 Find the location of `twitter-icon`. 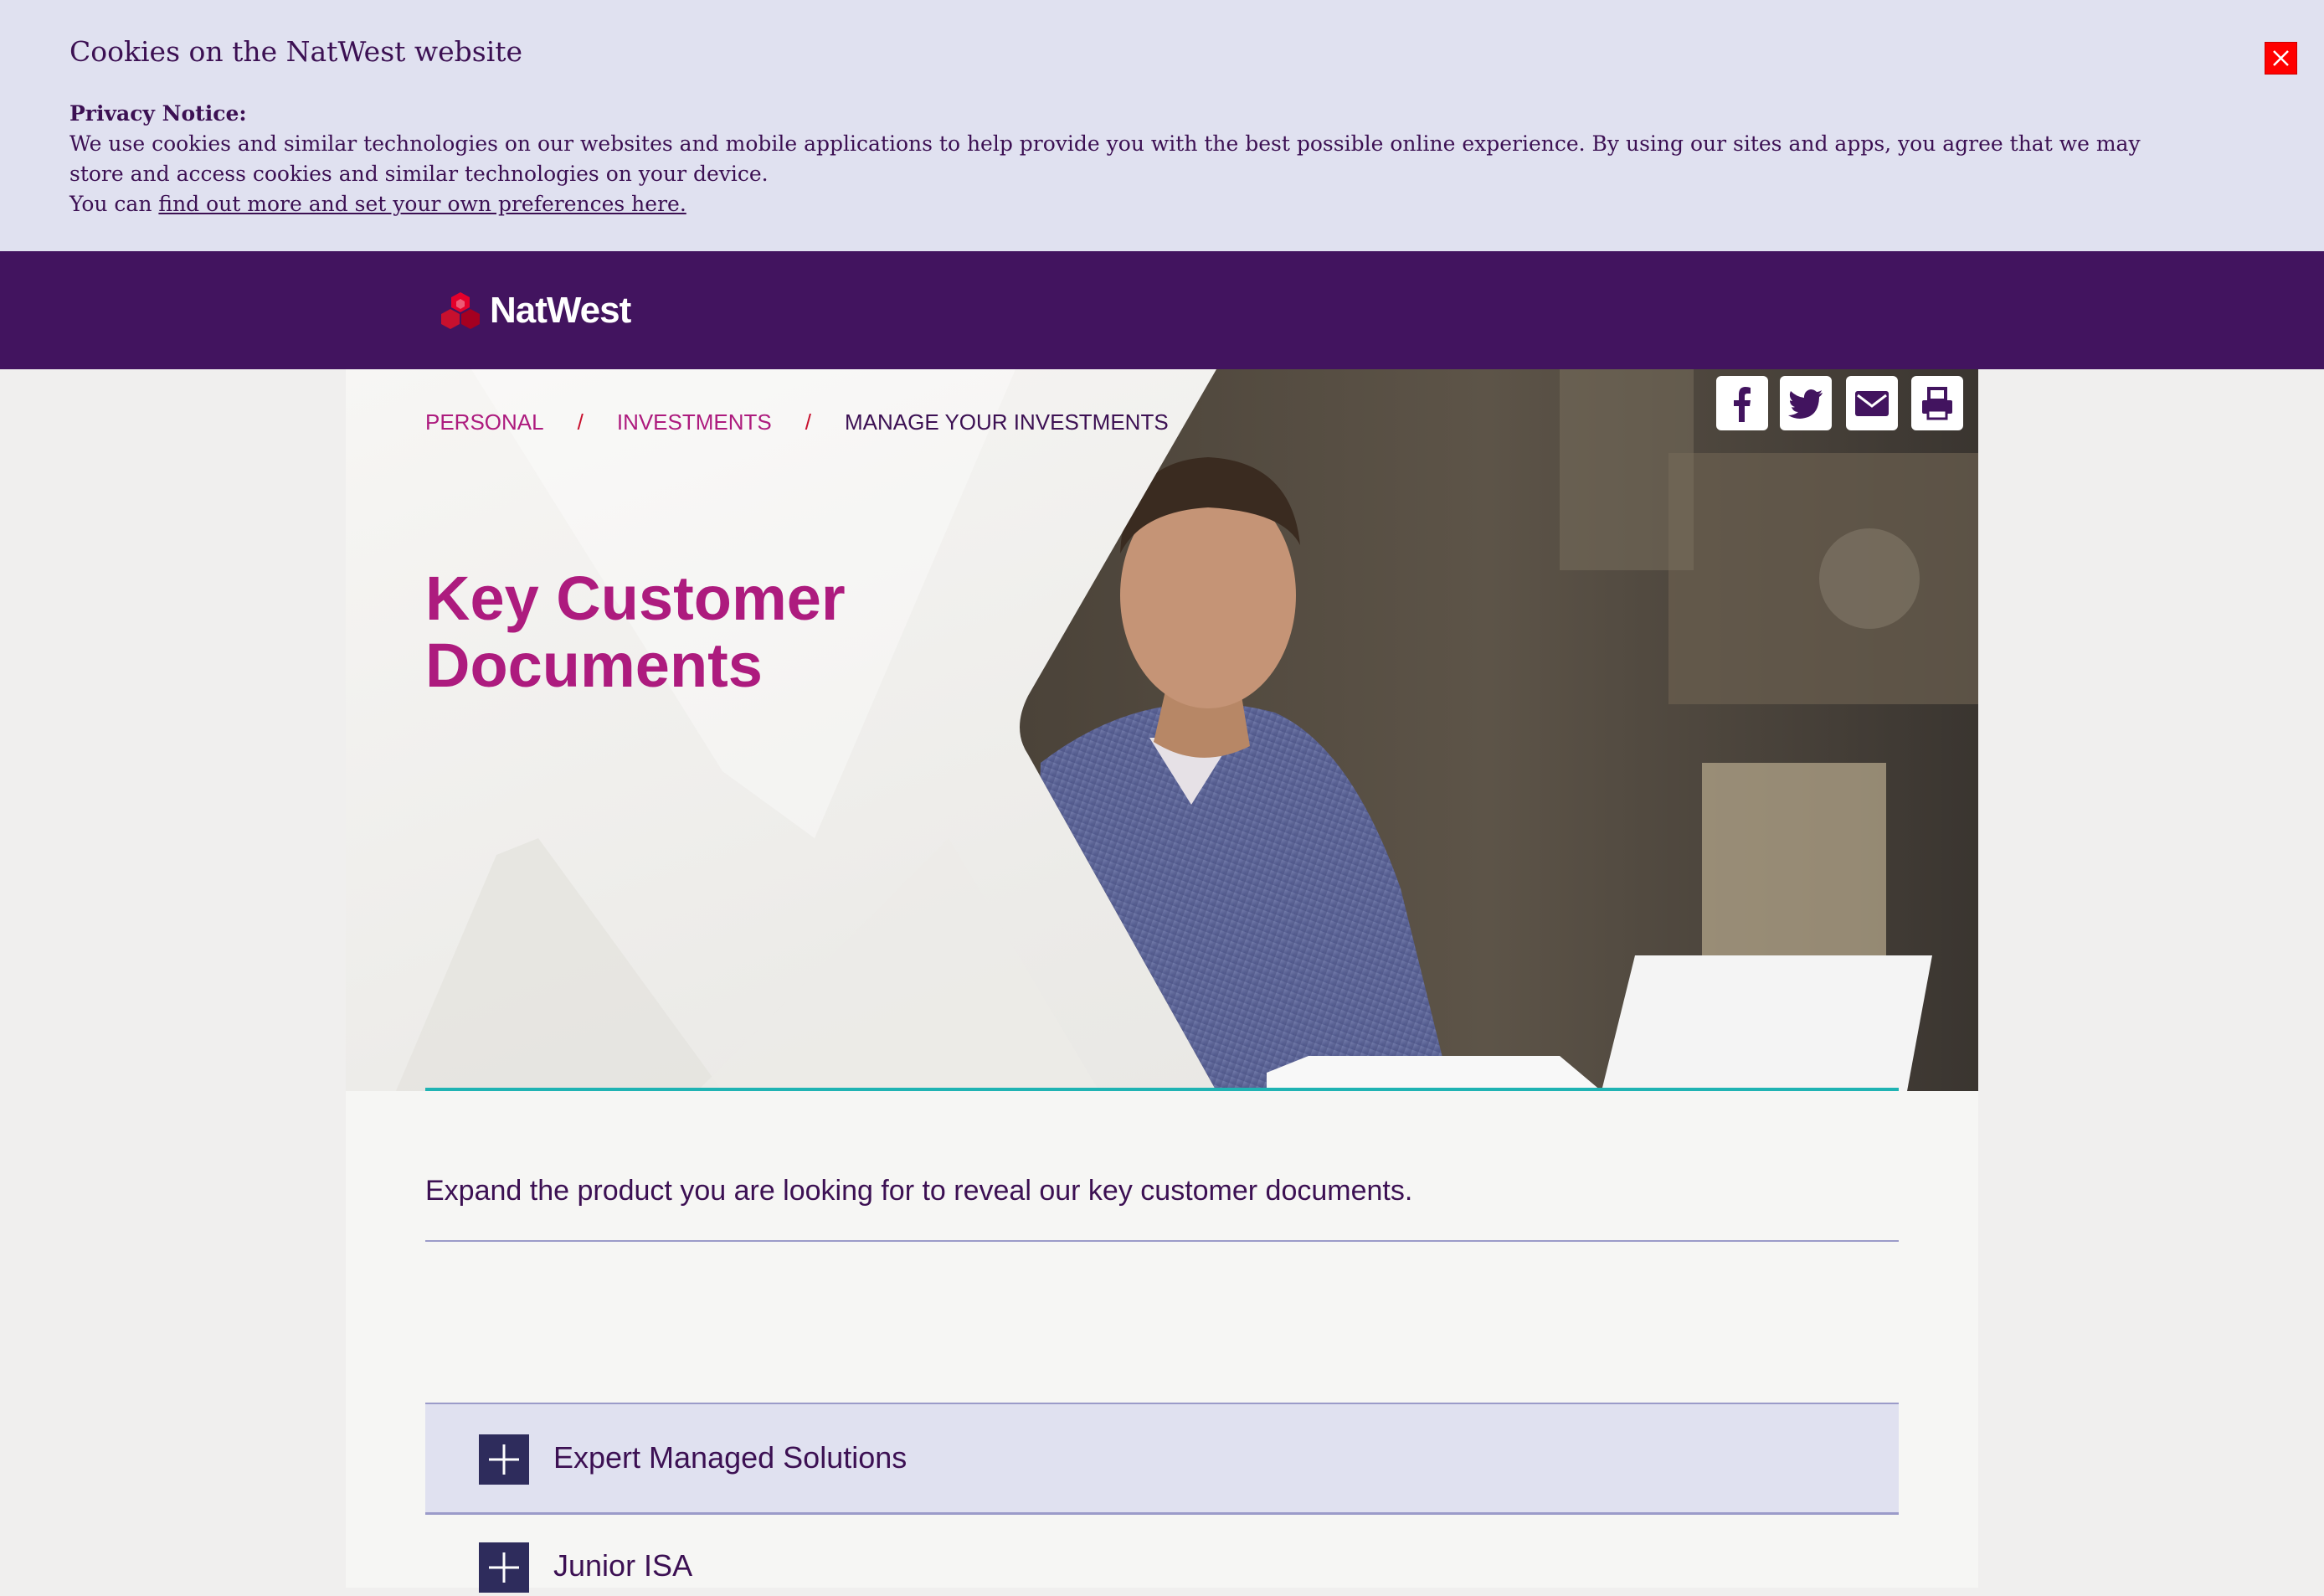

twitter-icon is located at coordinates (1805, 404).